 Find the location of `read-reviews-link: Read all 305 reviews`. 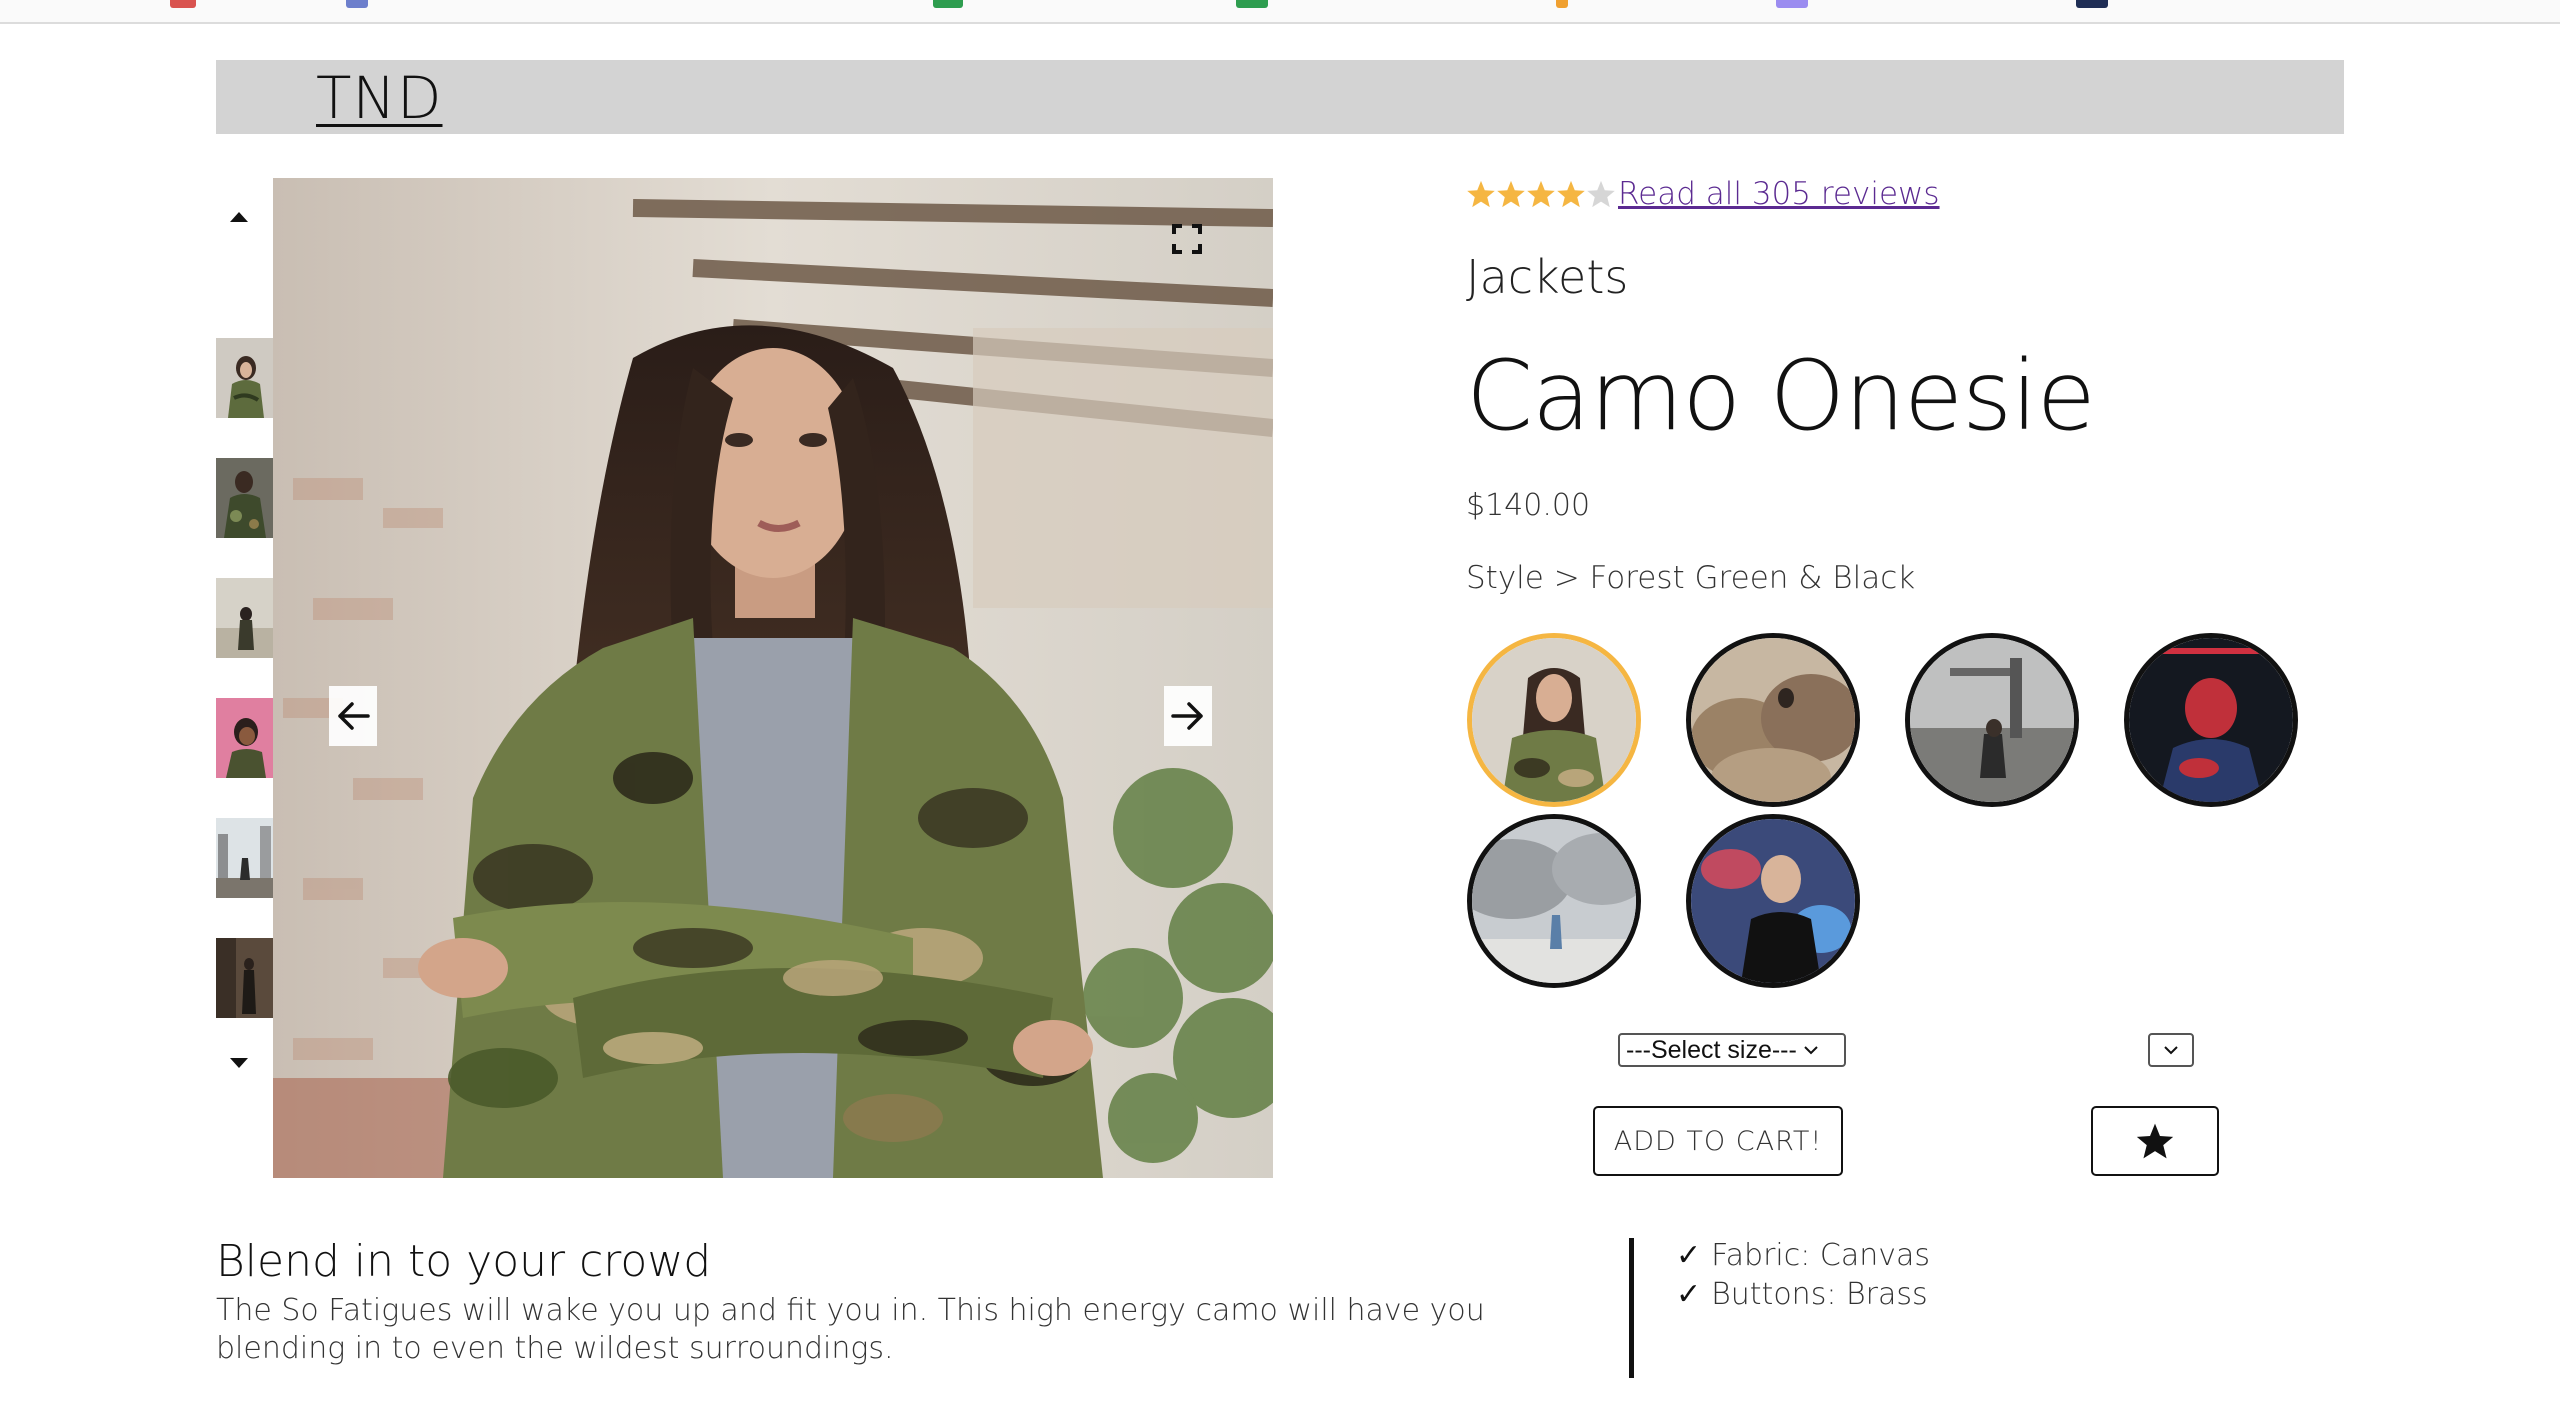

read-reviews-link: Read all 305 reviews is located at coordinates (1779, 194).